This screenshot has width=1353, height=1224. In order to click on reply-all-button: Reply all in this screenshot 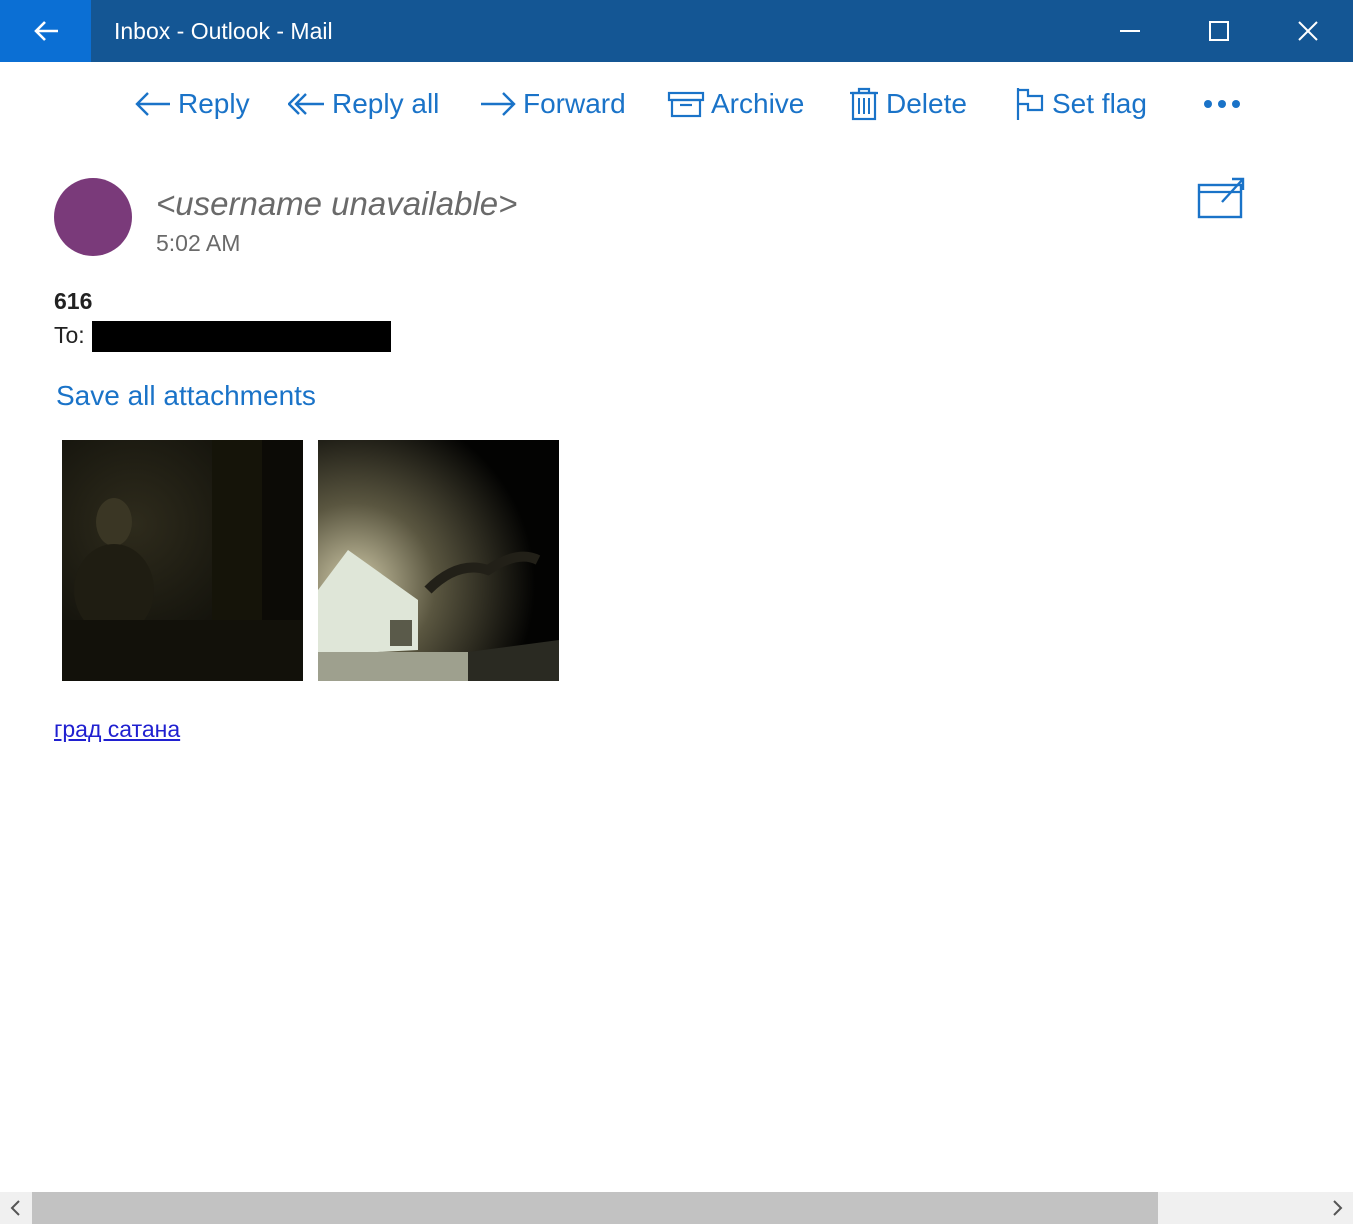, I will do `click(363, 104)`.